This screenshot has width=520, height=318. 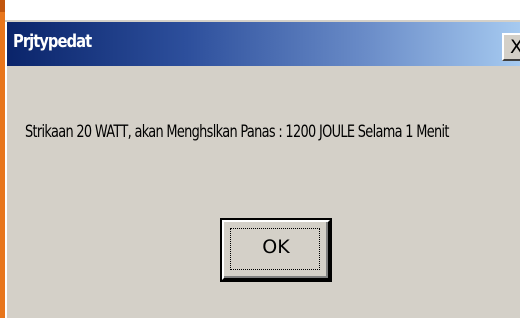 I want to click on ok-button: OK, so click(x=276, y=250).